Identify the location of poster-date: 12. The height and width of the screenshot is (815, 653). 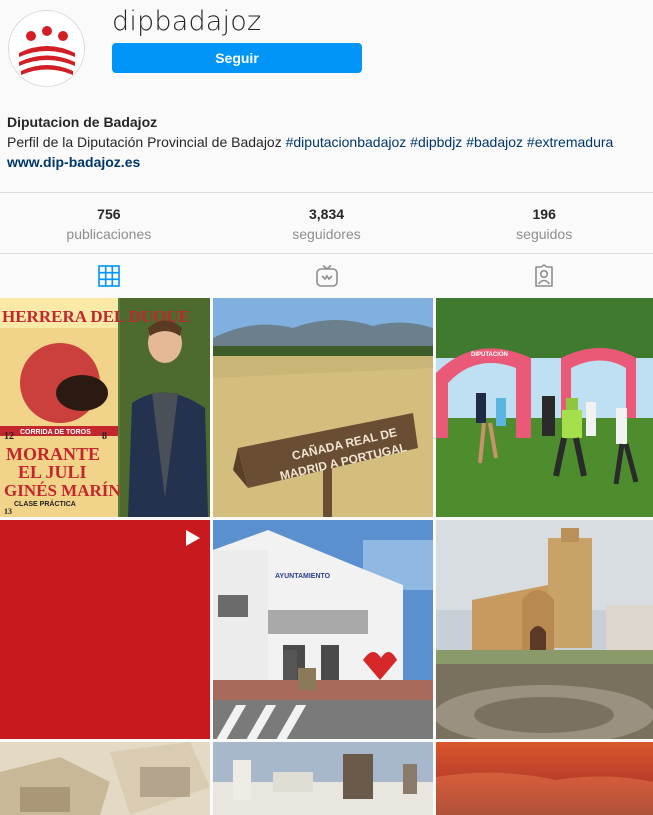
(9, 436).